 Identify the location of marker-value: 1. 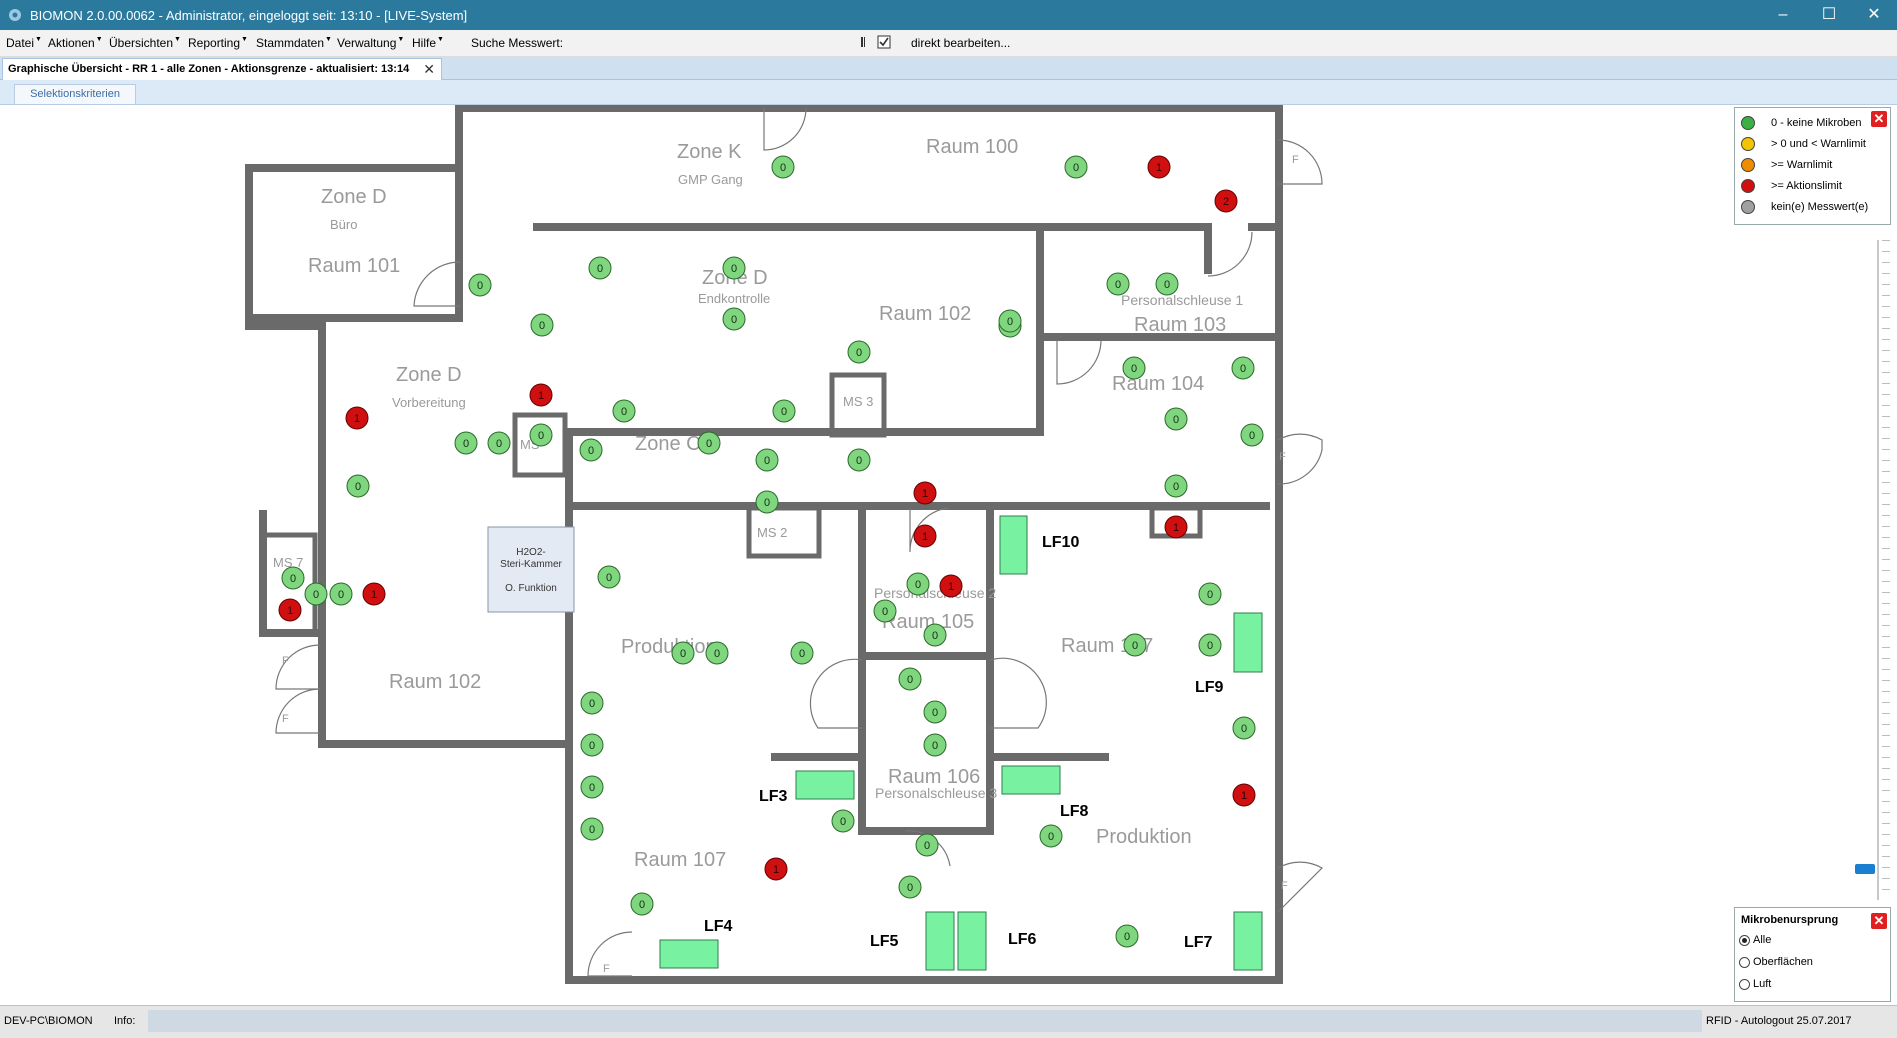
(1176, 528).